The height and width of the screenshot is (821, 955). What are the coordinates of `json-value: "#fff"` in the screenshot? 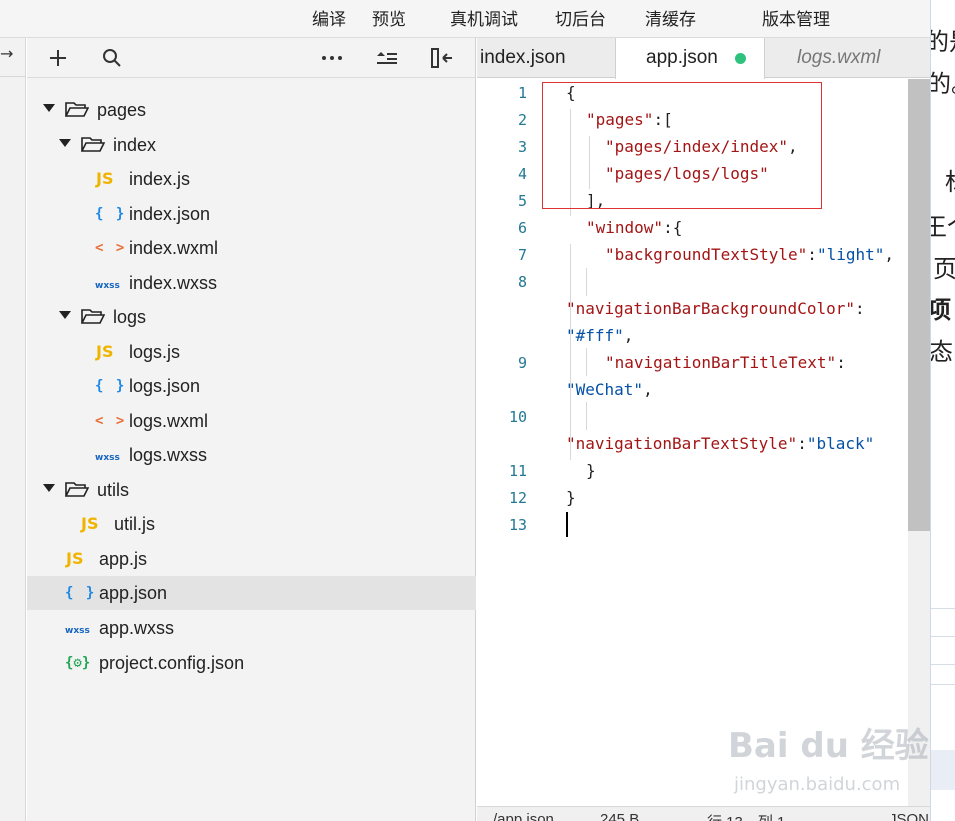 It's located at (595, 335).